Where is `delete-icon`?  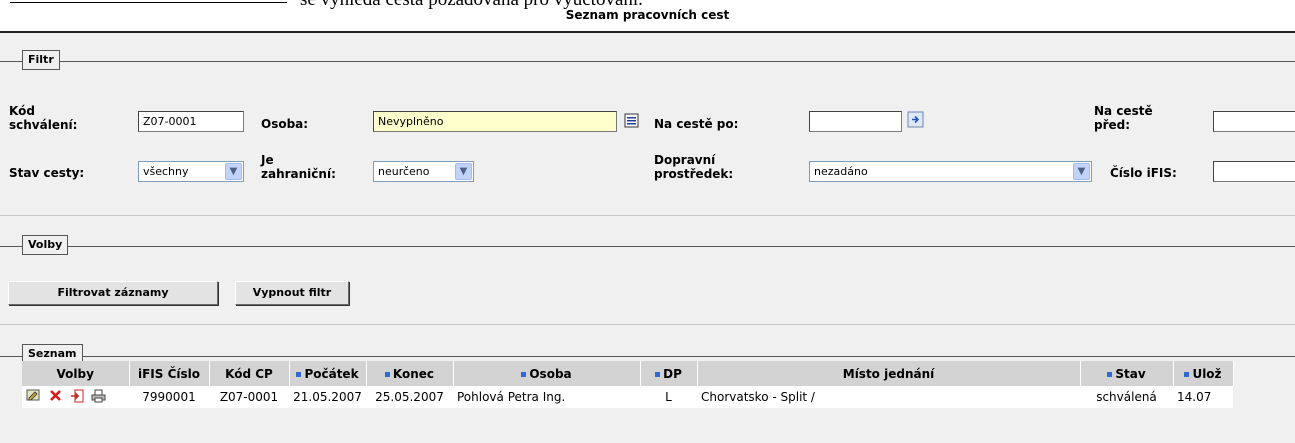
delete-icon is located at coordinates (55, 397).